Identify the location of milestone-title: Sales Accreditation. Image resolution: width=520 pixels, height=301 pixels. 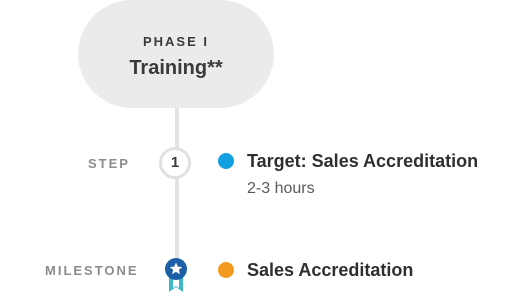
(330, 270).